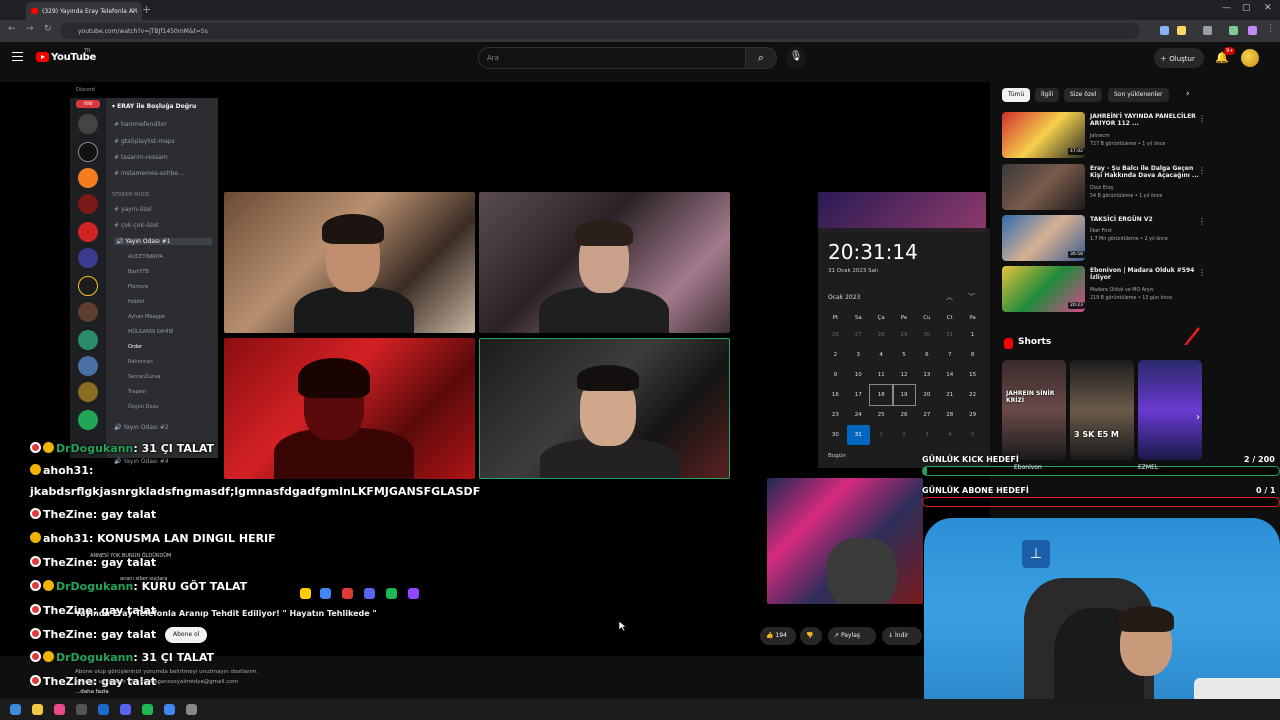  What do you see at coordinates (136, 302) in the screenshot?
I see `voice-member: Hobbit` at bounding box center [136, 302].